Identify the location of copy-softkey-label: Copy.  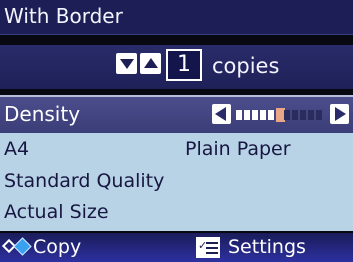
(57, 247).